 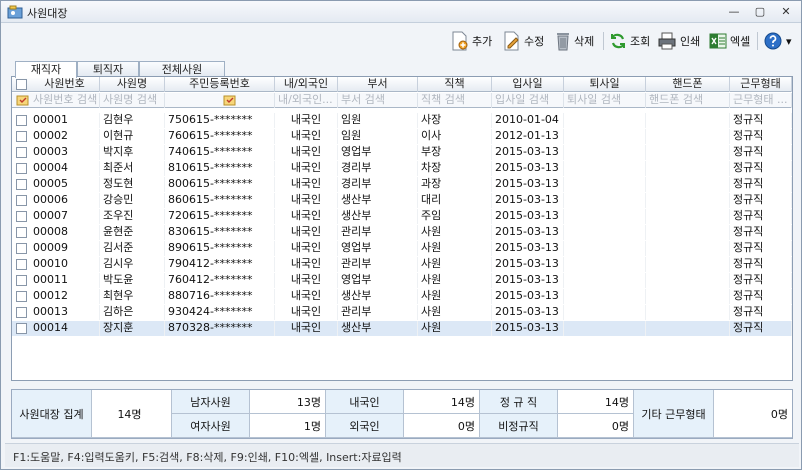 I want to click on filter-input-phone: 핸드폰 검색, so click(x=688, y=100).